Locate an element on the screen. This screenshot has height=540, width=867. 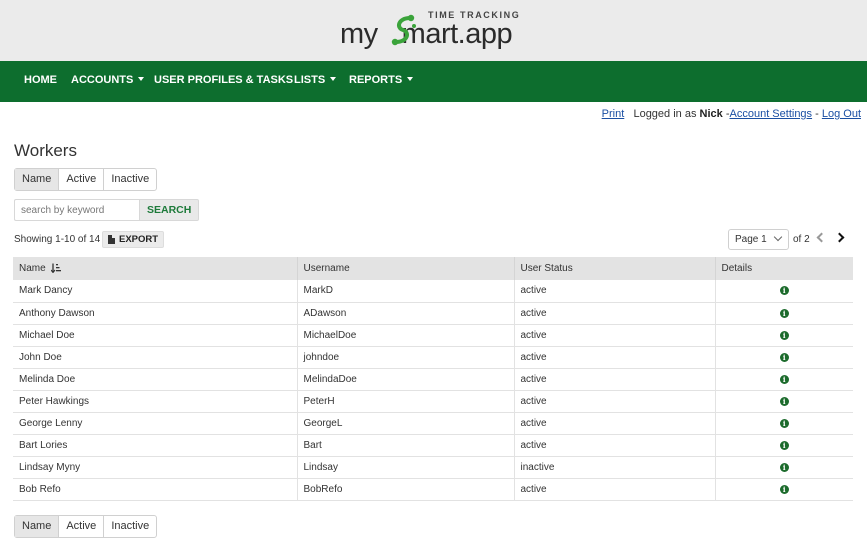
table-row: Bart Lories Bart active i is located at coordinates (433, 445).